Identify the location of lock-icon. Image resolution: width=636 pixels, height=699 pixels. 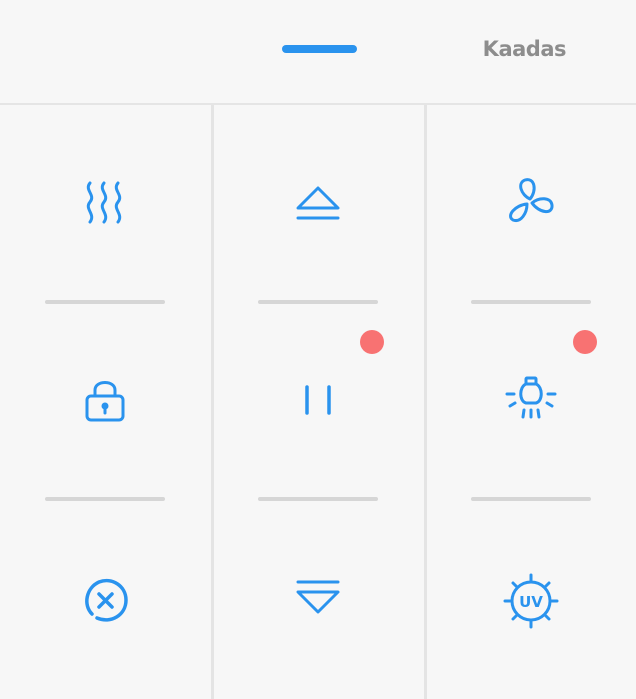
(105, 401).